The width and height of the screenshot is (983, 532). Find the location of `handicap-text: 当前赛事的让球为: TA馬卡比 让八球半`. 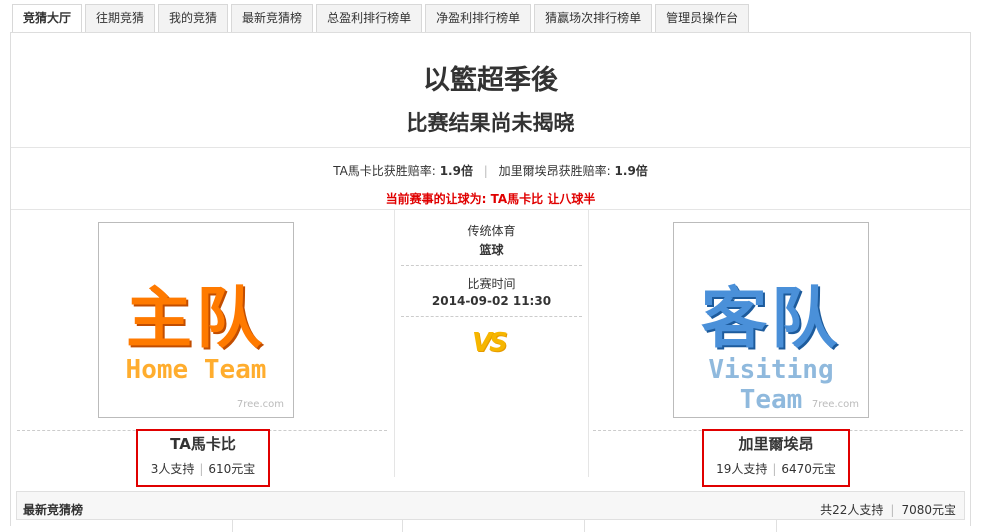

handicap-text: 当前赛事的让球为: TA馬卡比 让八球半 is located at coordinates (490, 199).